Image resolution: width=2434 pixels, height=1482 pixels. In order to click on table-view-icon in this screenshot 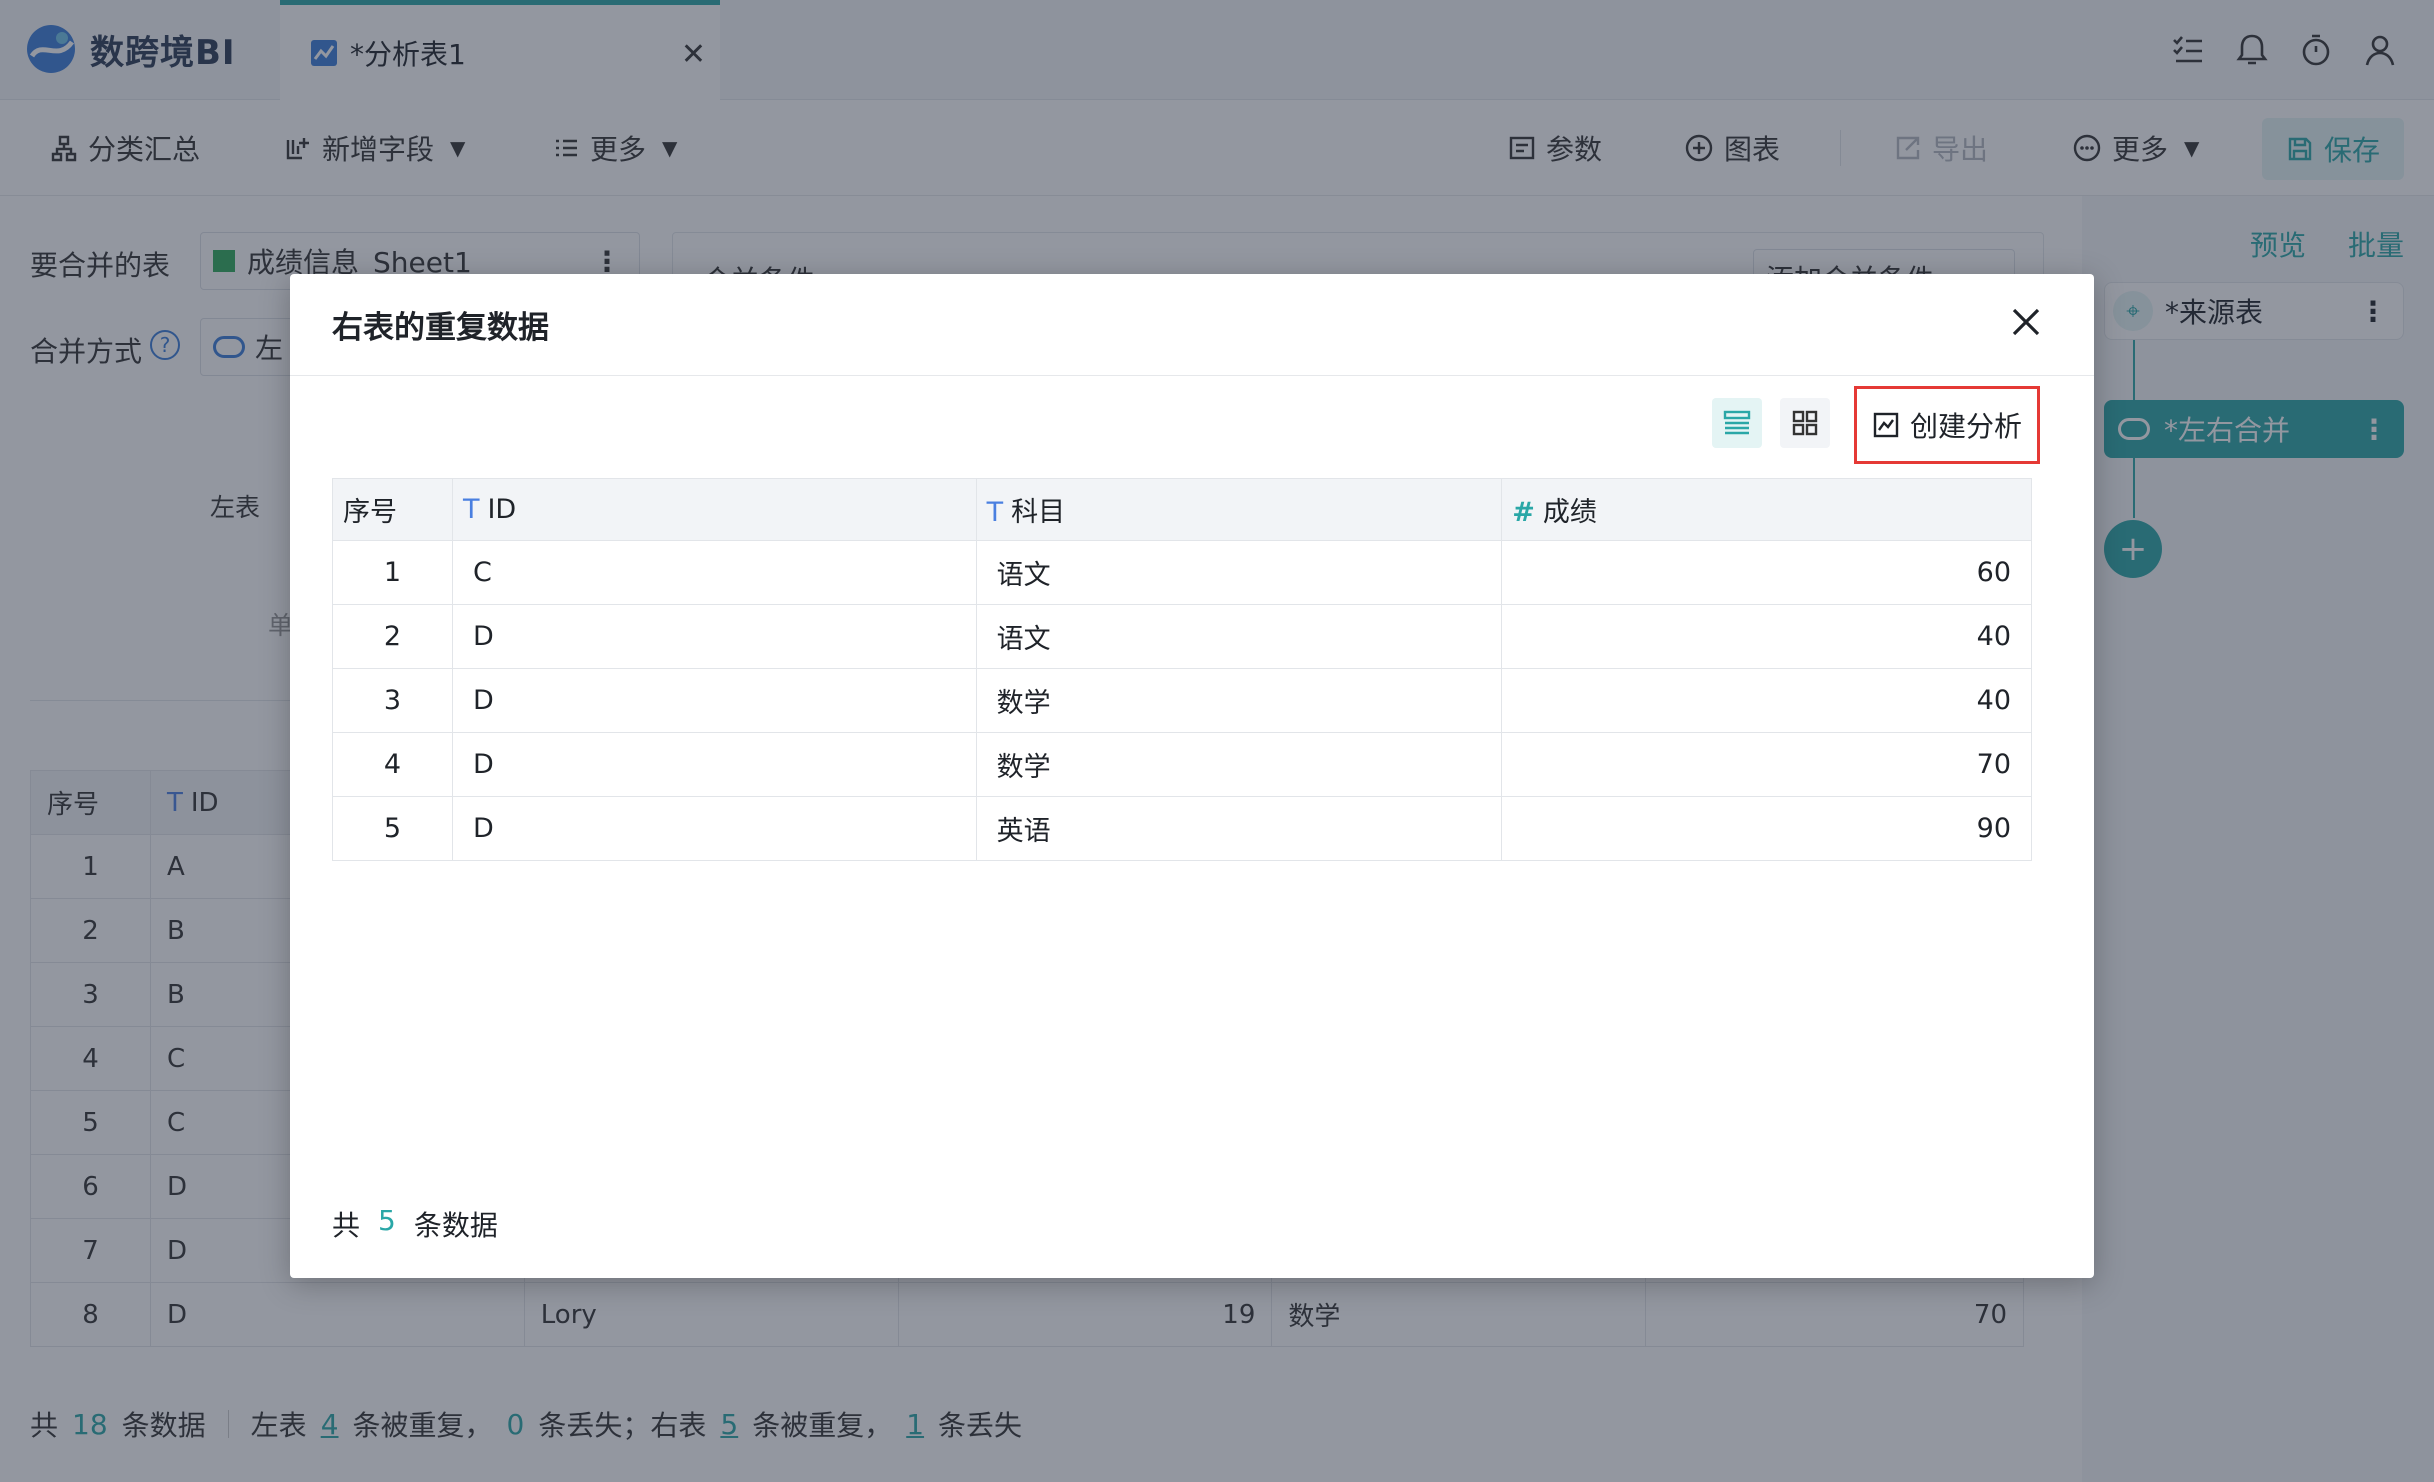, I will do `click(1737, 422)`.